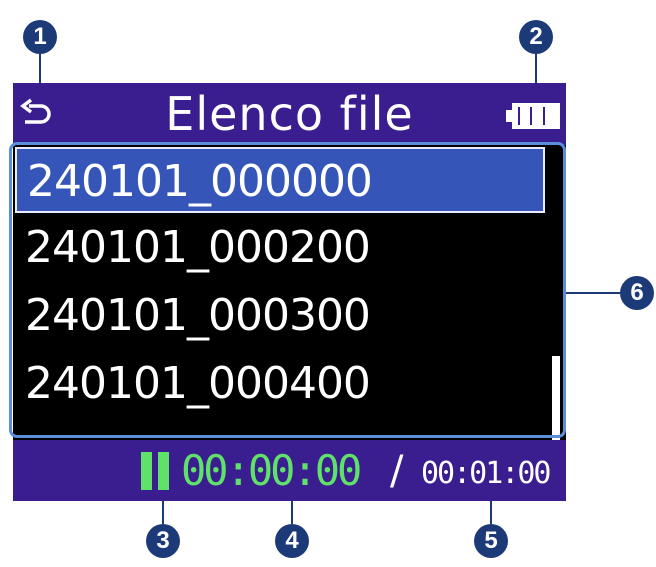 The image size is (656, 567). Describe the element at coordinates (594, 293) in the screenshot. I see `callout-6-leader` at that location.